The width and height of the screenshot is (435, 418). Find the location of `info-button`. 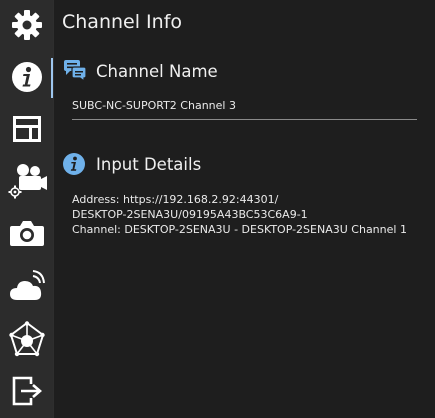

info-button is located at coordinates (26, 77).